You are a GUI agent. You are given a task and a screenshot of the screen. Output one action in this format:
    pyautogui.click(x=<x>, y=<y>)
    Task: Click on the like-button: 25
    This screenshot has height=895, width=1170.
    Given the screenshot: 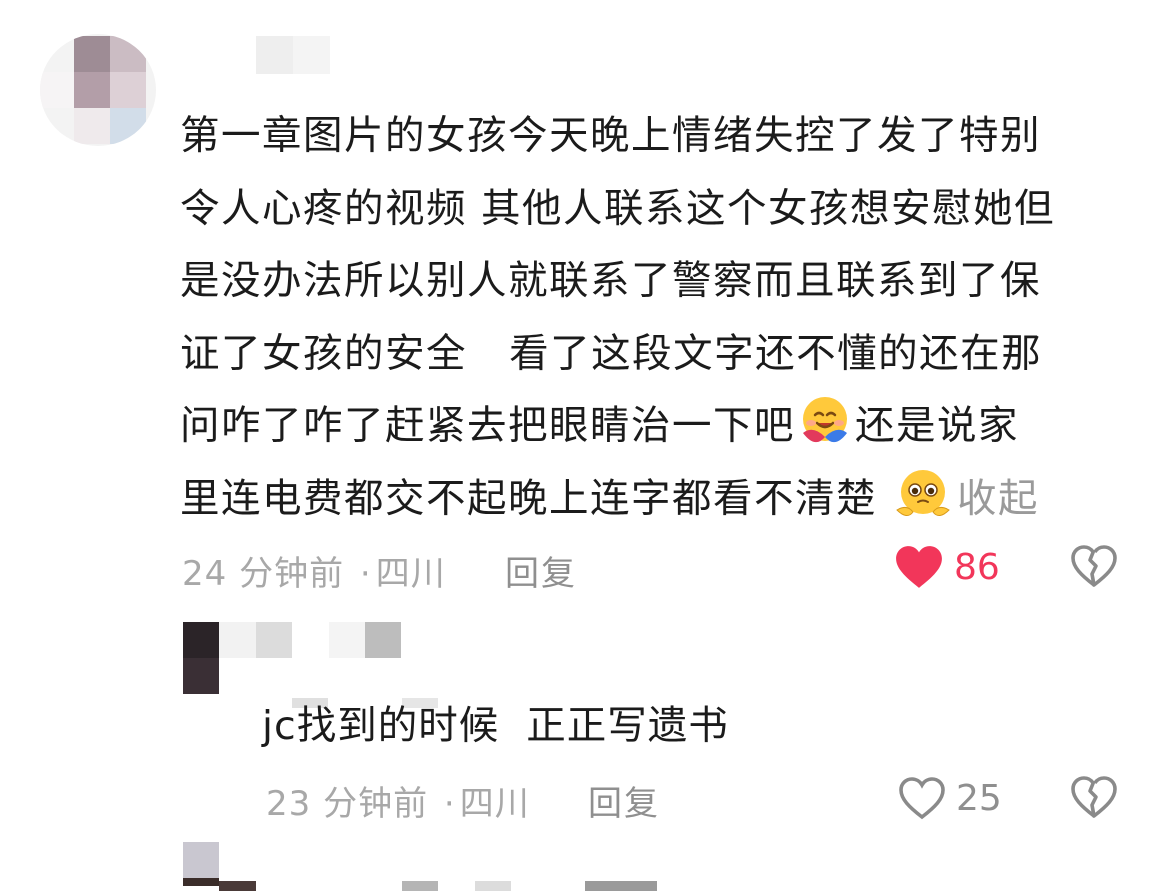 What is the action you would take?
    pyautogui.click(x=950, y=798)
    